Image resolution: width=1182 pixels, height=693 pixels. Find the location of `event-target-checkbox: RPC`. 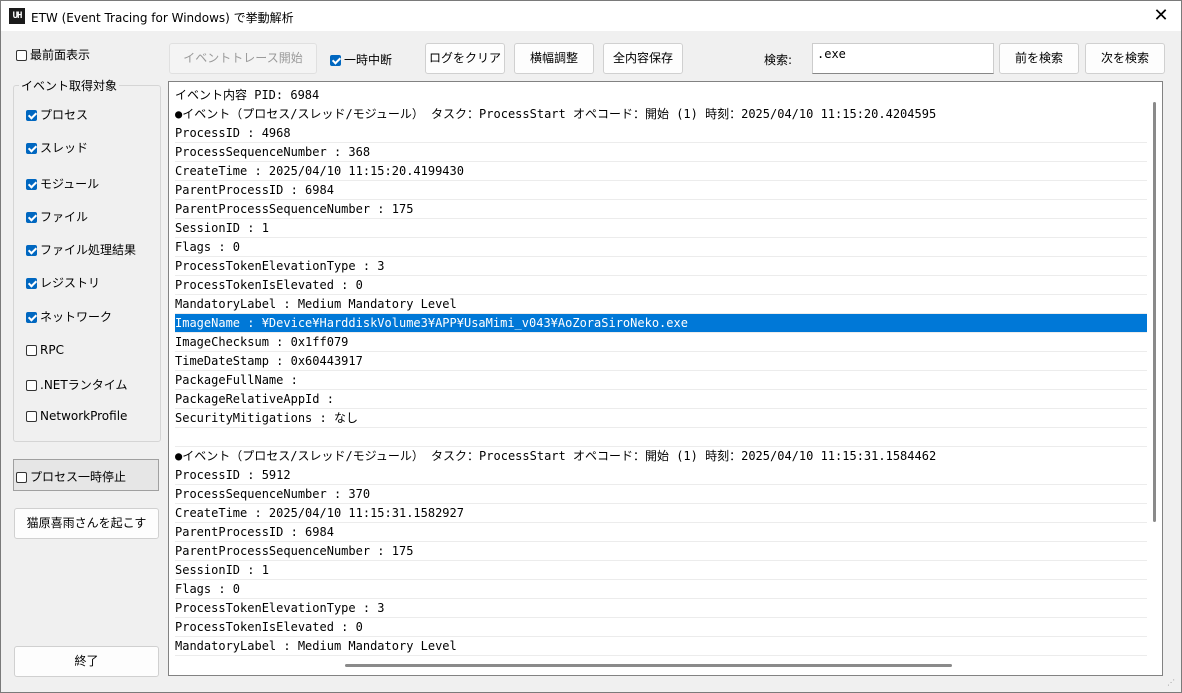

event-target-checkbox: RPC is located at coordinates (45, 350).